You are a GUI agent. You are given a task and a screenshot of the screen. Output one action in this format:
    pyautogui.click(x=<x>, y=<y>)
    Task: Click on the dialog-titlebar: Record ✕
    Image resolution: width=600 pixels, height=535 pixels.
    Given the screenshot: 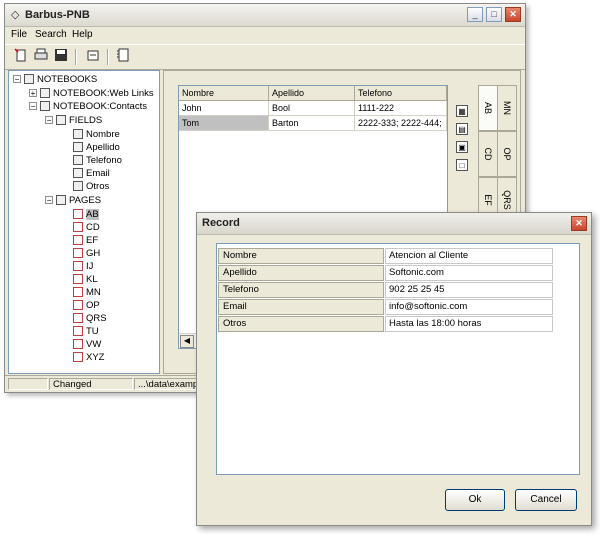 What is the action you would take?
    pyautogui.click(x=394, y=224)
    